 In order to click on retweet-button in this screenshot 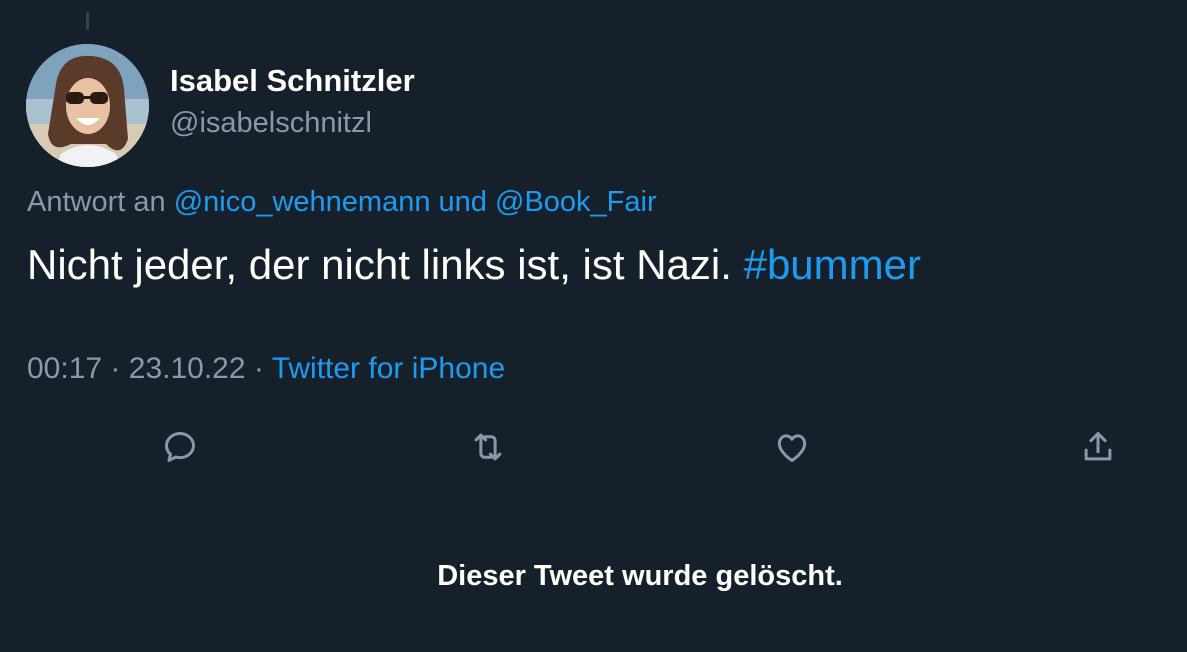, I will do `click(488, 447)`.